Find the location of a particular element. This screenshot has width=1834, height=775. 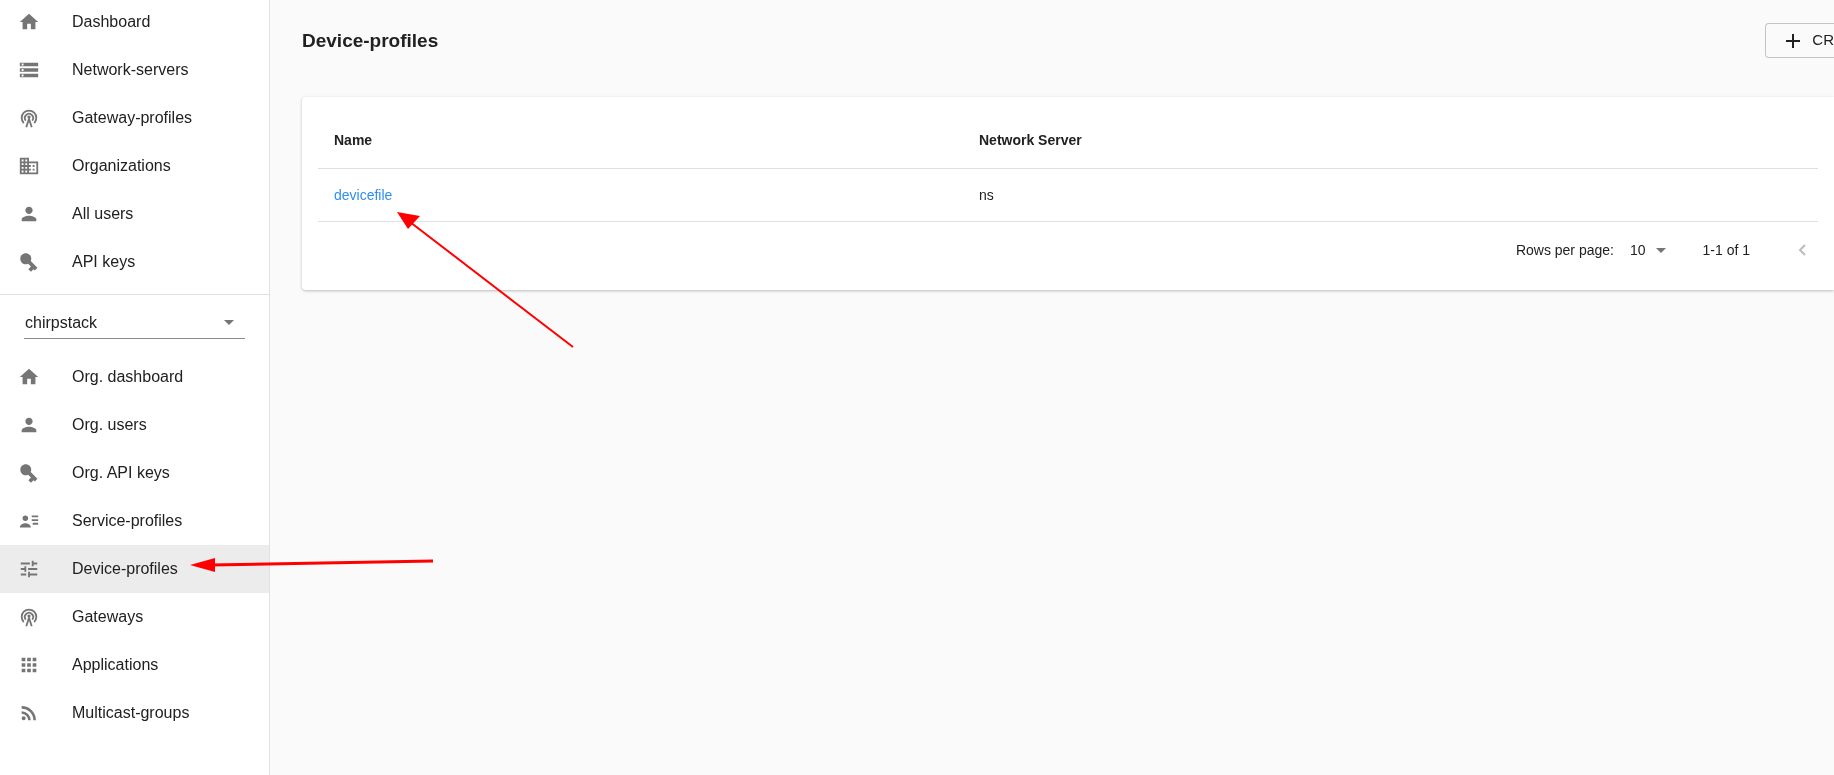

create-button: CR is located at coordinates (1799, 40).